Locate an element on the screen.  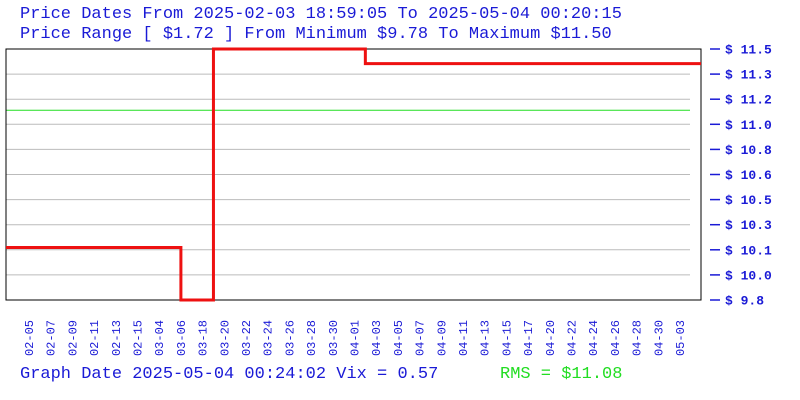
x-tick-label: 03-28 is located at coordinates (312, 338).